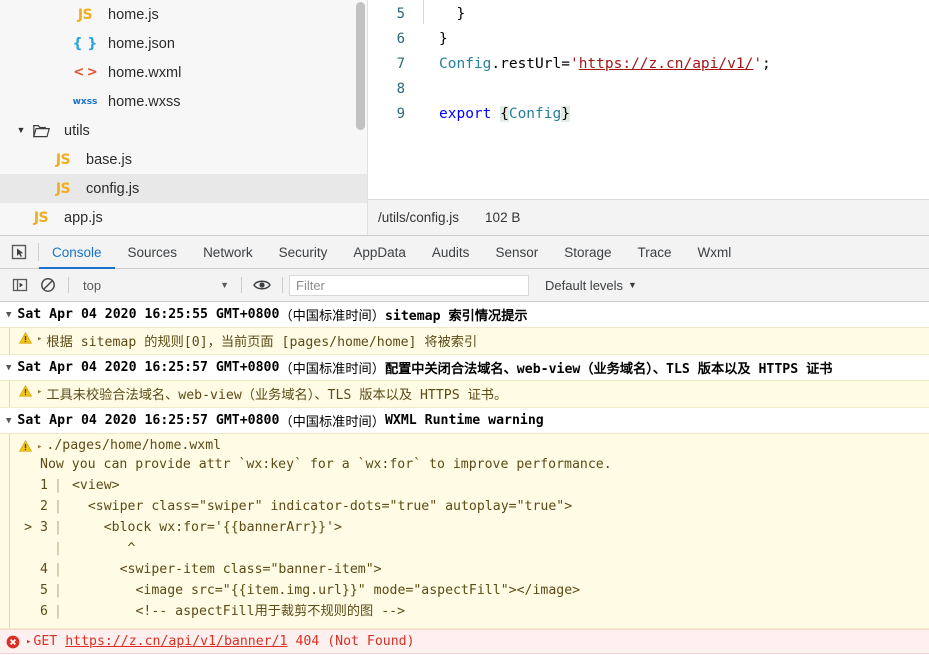  I want to click on file-tree-item: { } home.json, so click(183, 43).